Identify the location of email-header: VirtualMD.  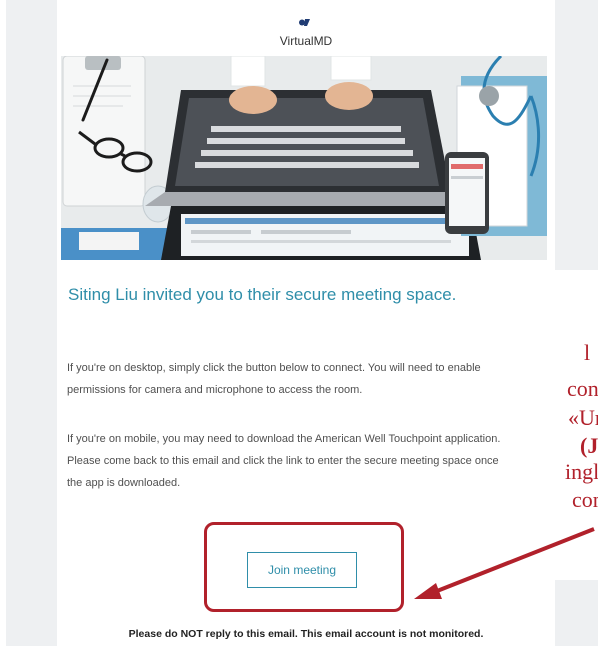
(306, 30).